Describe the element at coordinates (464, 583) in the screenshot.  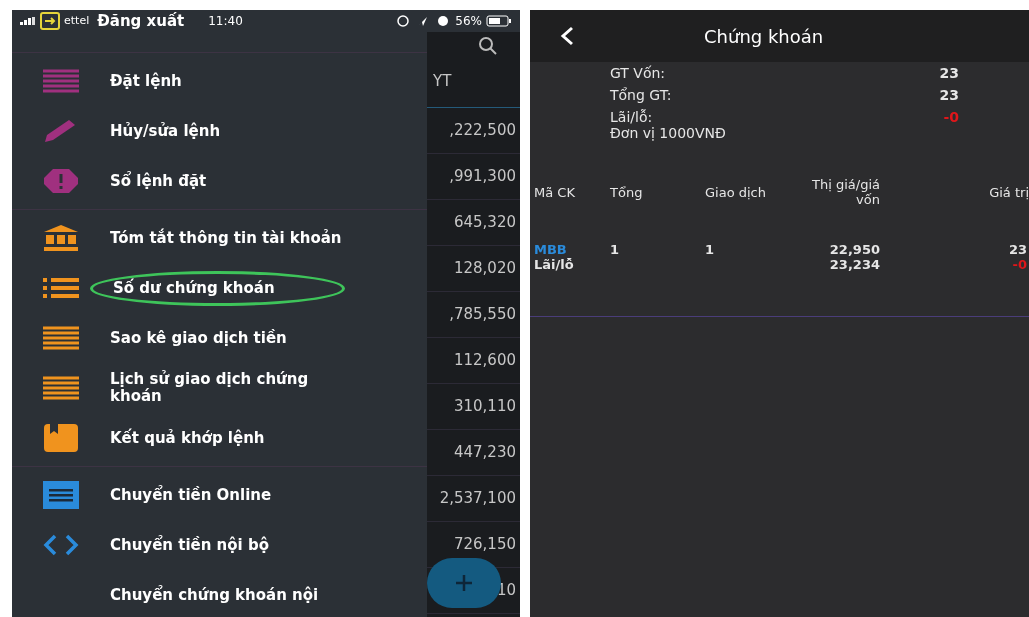
I see `plus-icon` at that location.